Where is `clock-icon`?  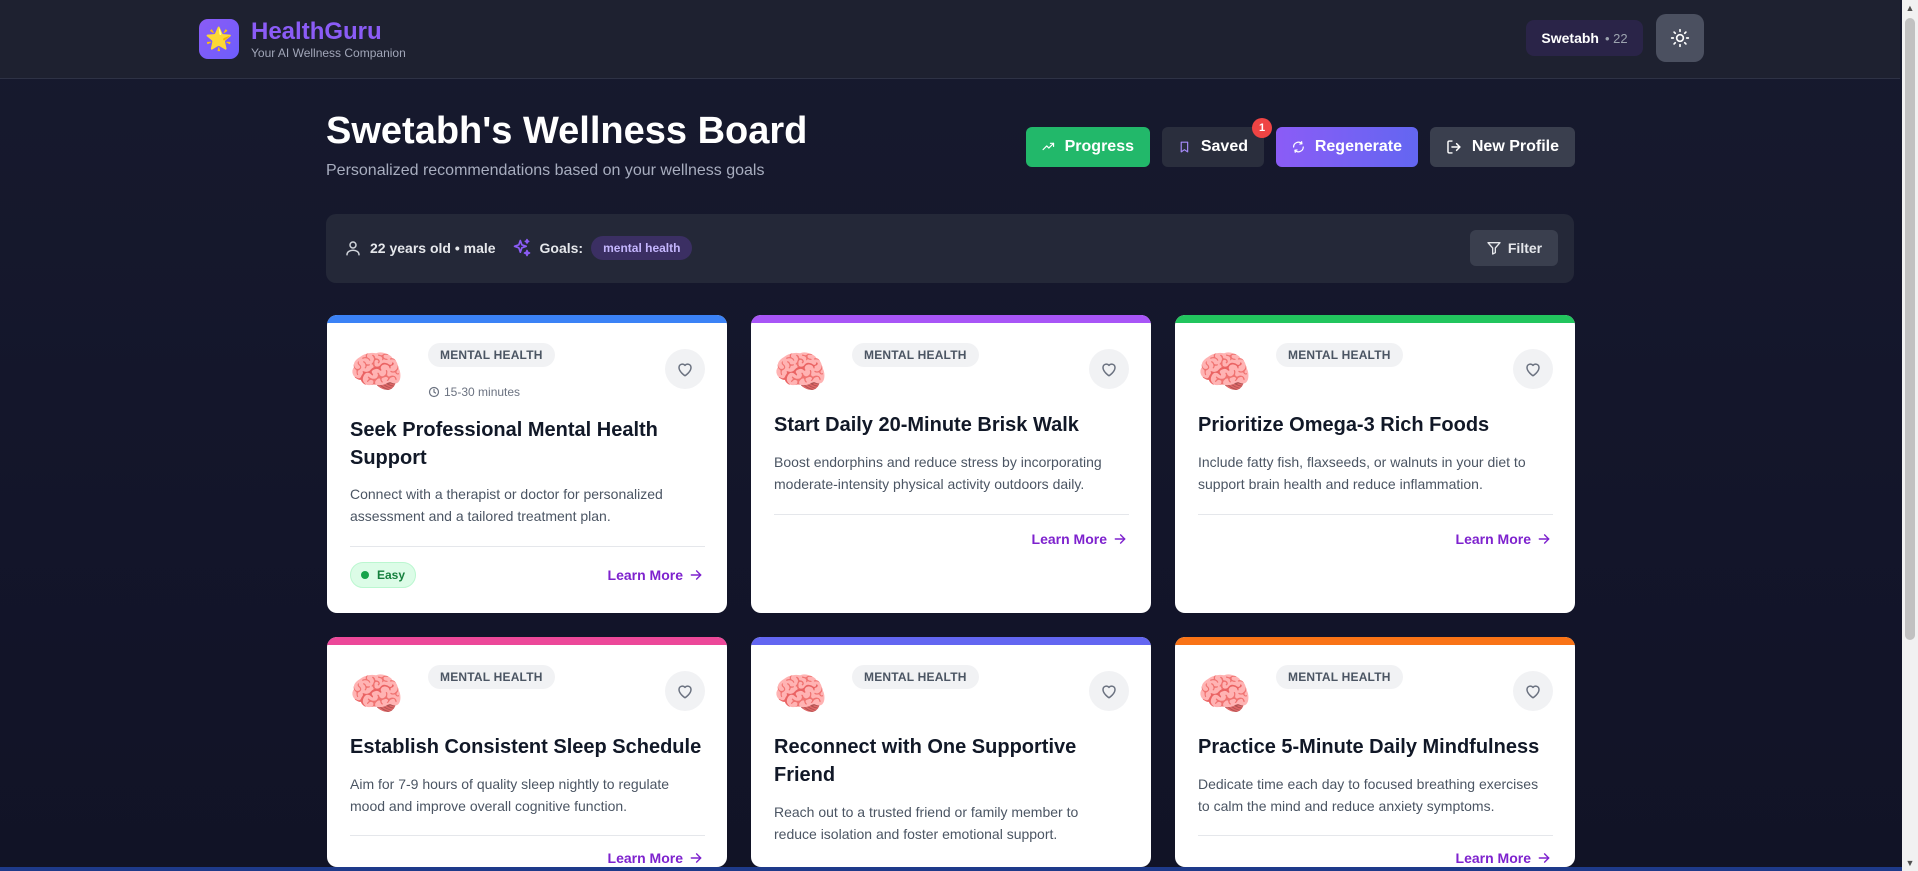
clock-icon is located at coordinates (434, 392).